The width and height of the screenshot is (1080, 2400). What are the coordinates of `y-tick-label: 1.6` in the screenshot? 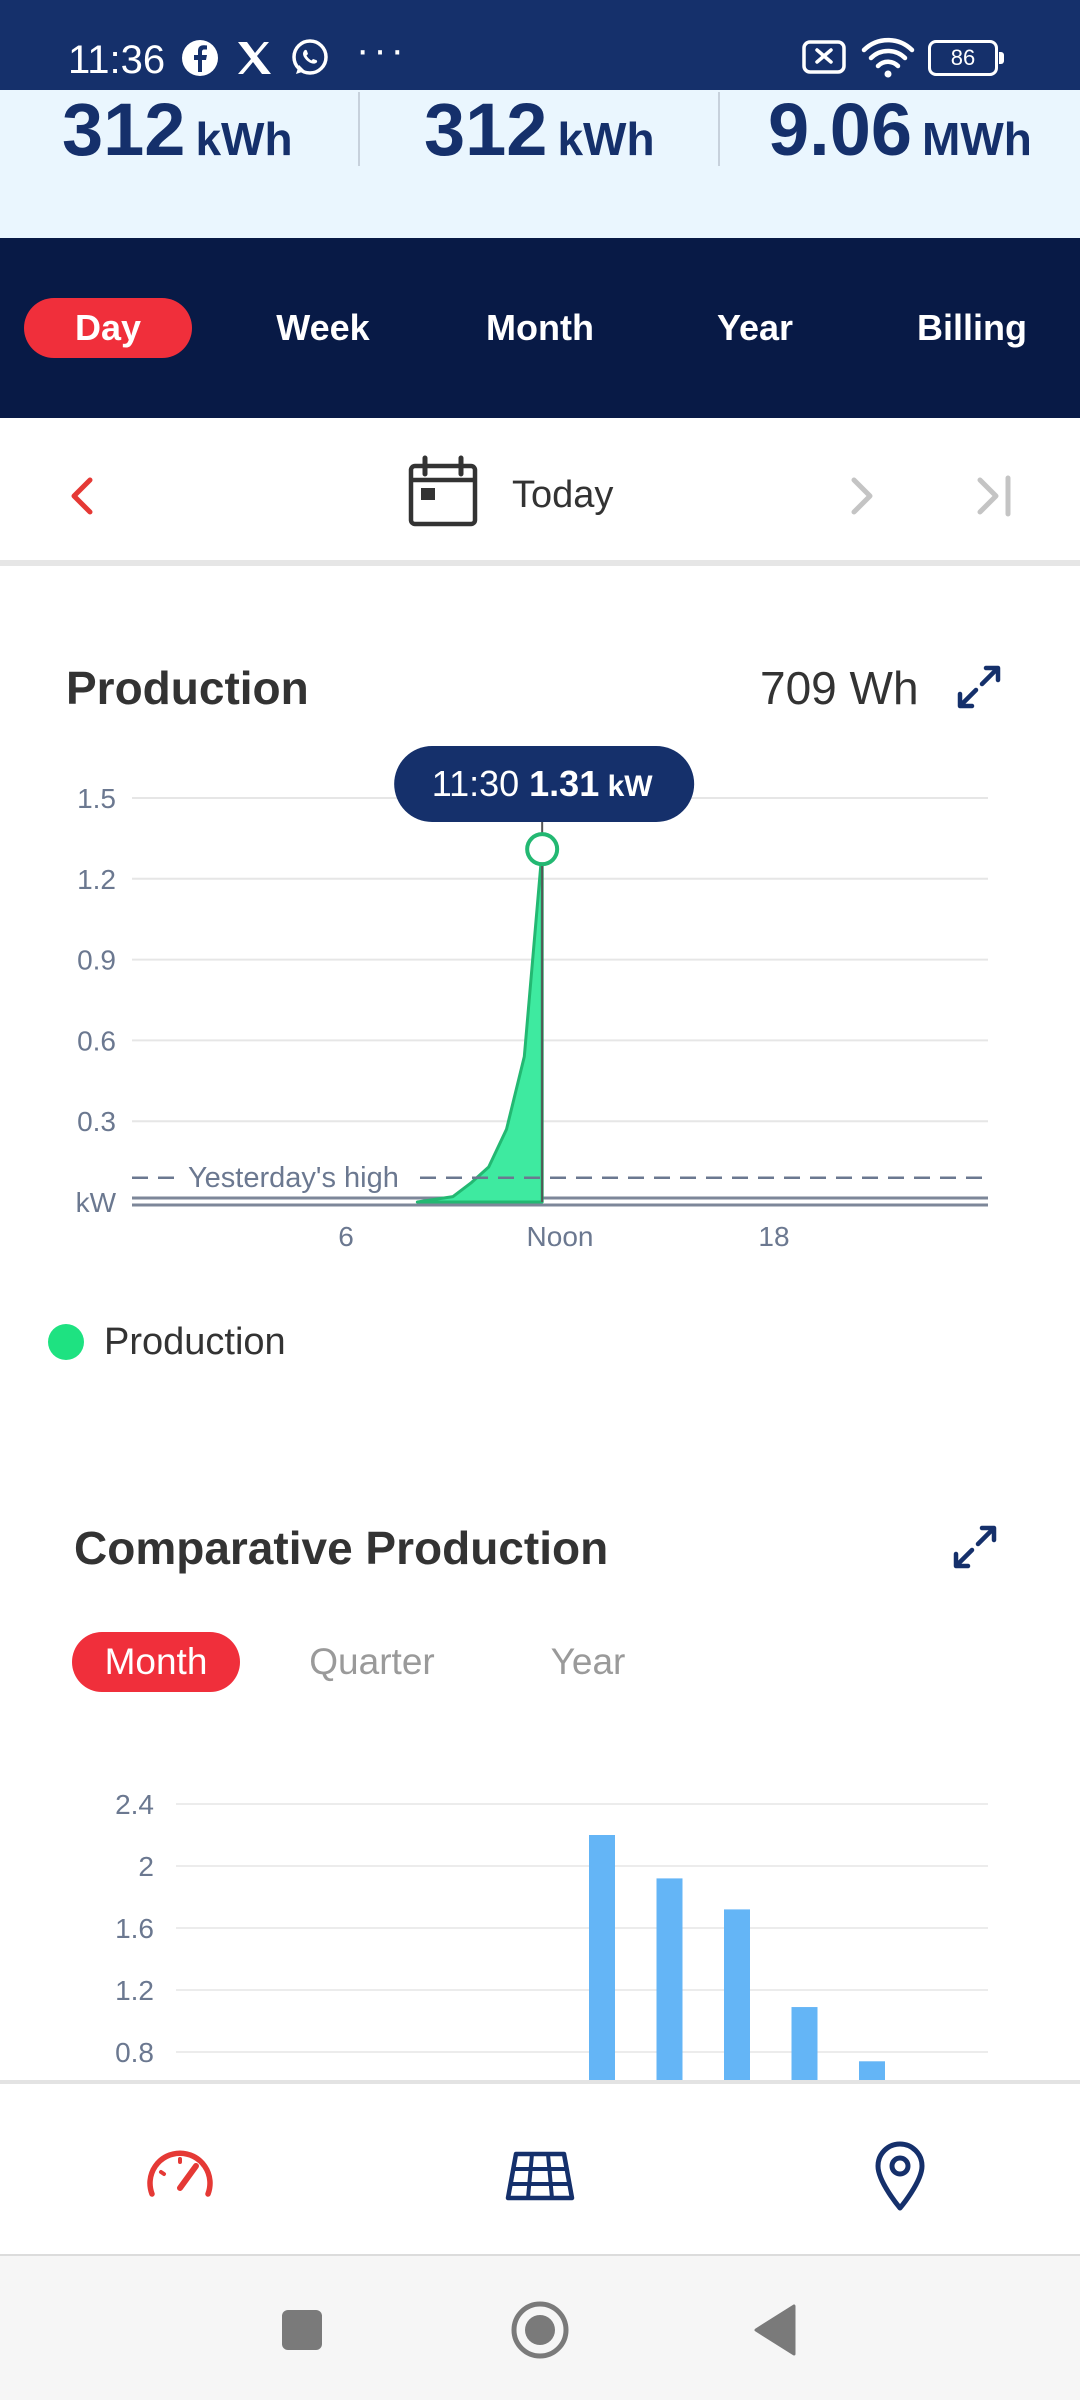 It's located at (134, 1928).